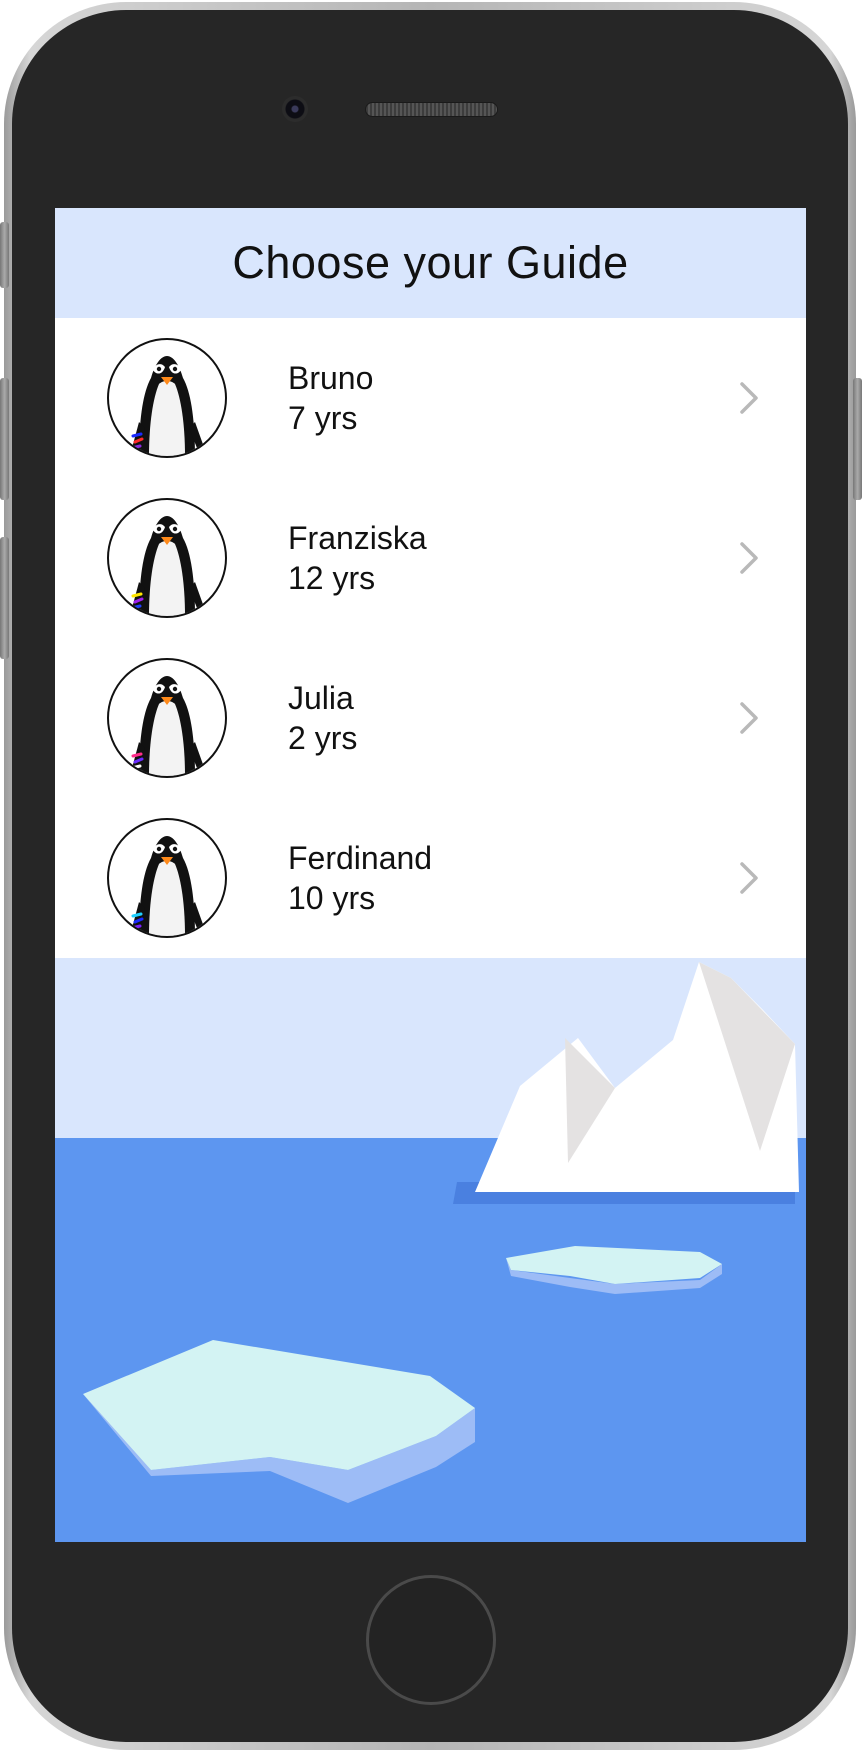 The image size is (862, 1754). What do you see at coordinates (323, 418) in the screenshot?
I see `guide-age: 7 yrs` at bounding box center [323, 418].